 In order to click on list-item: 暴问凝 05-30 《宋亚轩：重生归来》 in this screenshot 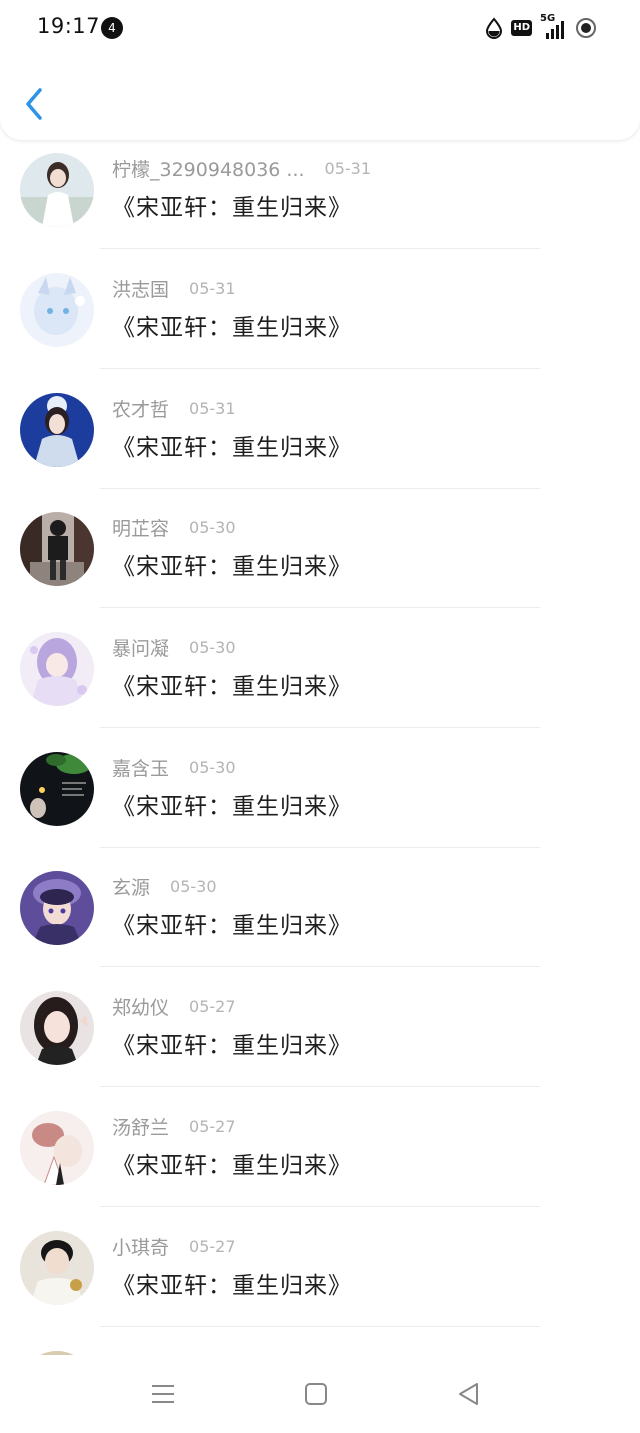, I will do `click(320, 677)`.